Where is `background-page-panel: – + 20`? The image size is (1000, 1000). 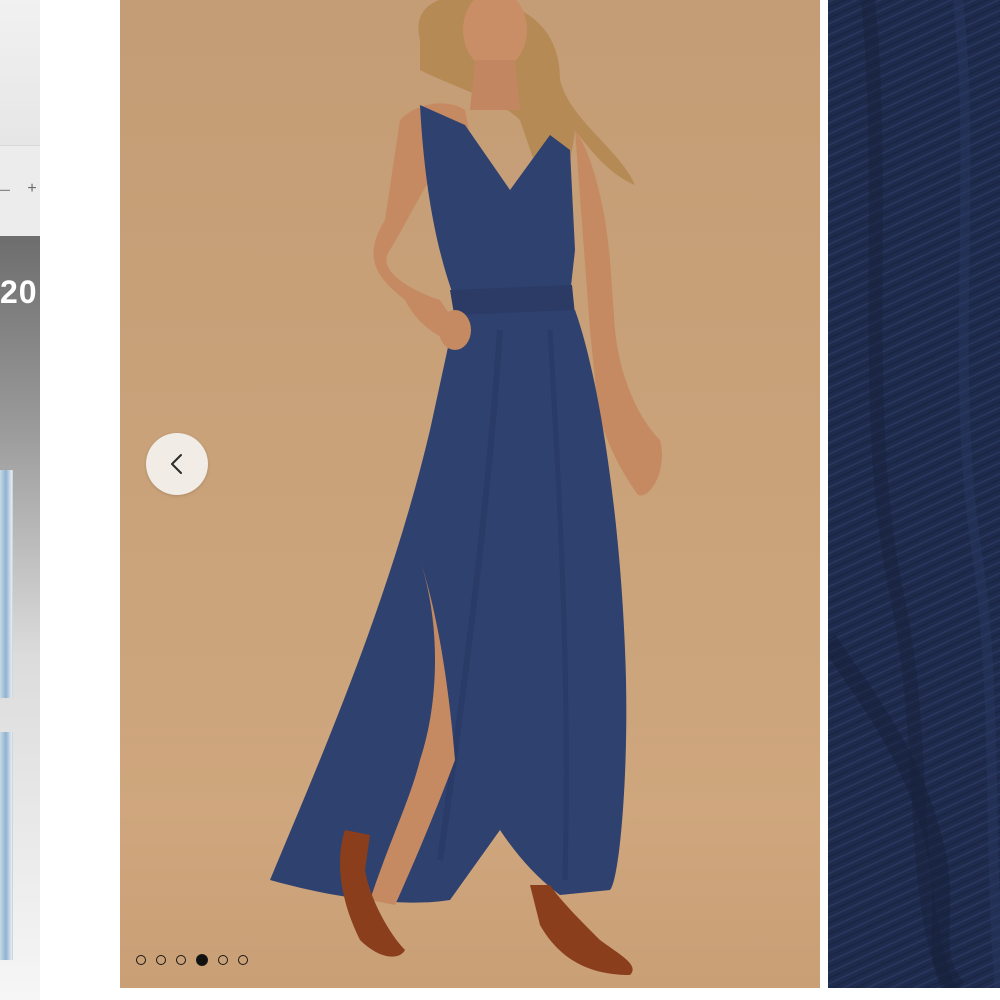
background-page-panel: – + 20 is located at coordinates (20, 500).